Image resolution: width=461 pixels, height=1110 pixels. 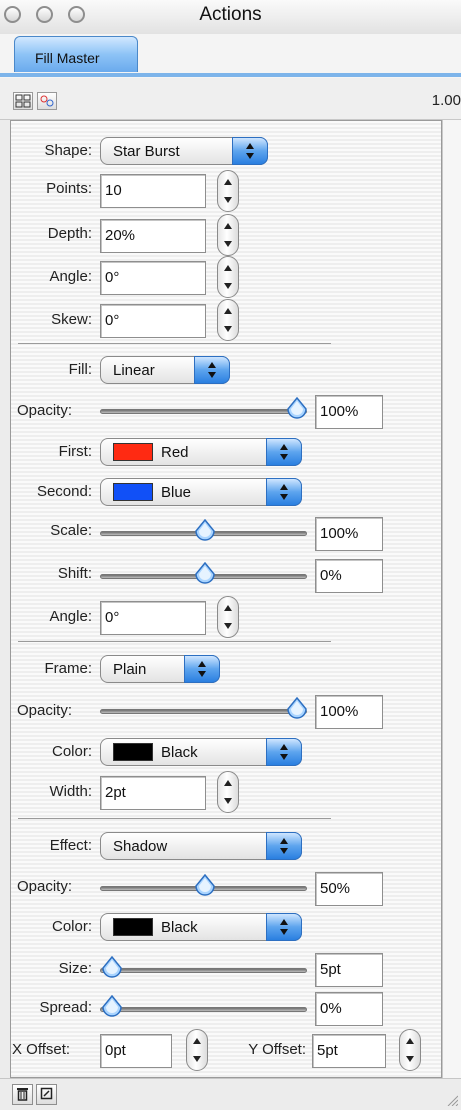 I want to click on shape-popup-value: Star Burst, so click(x=146, y=151).